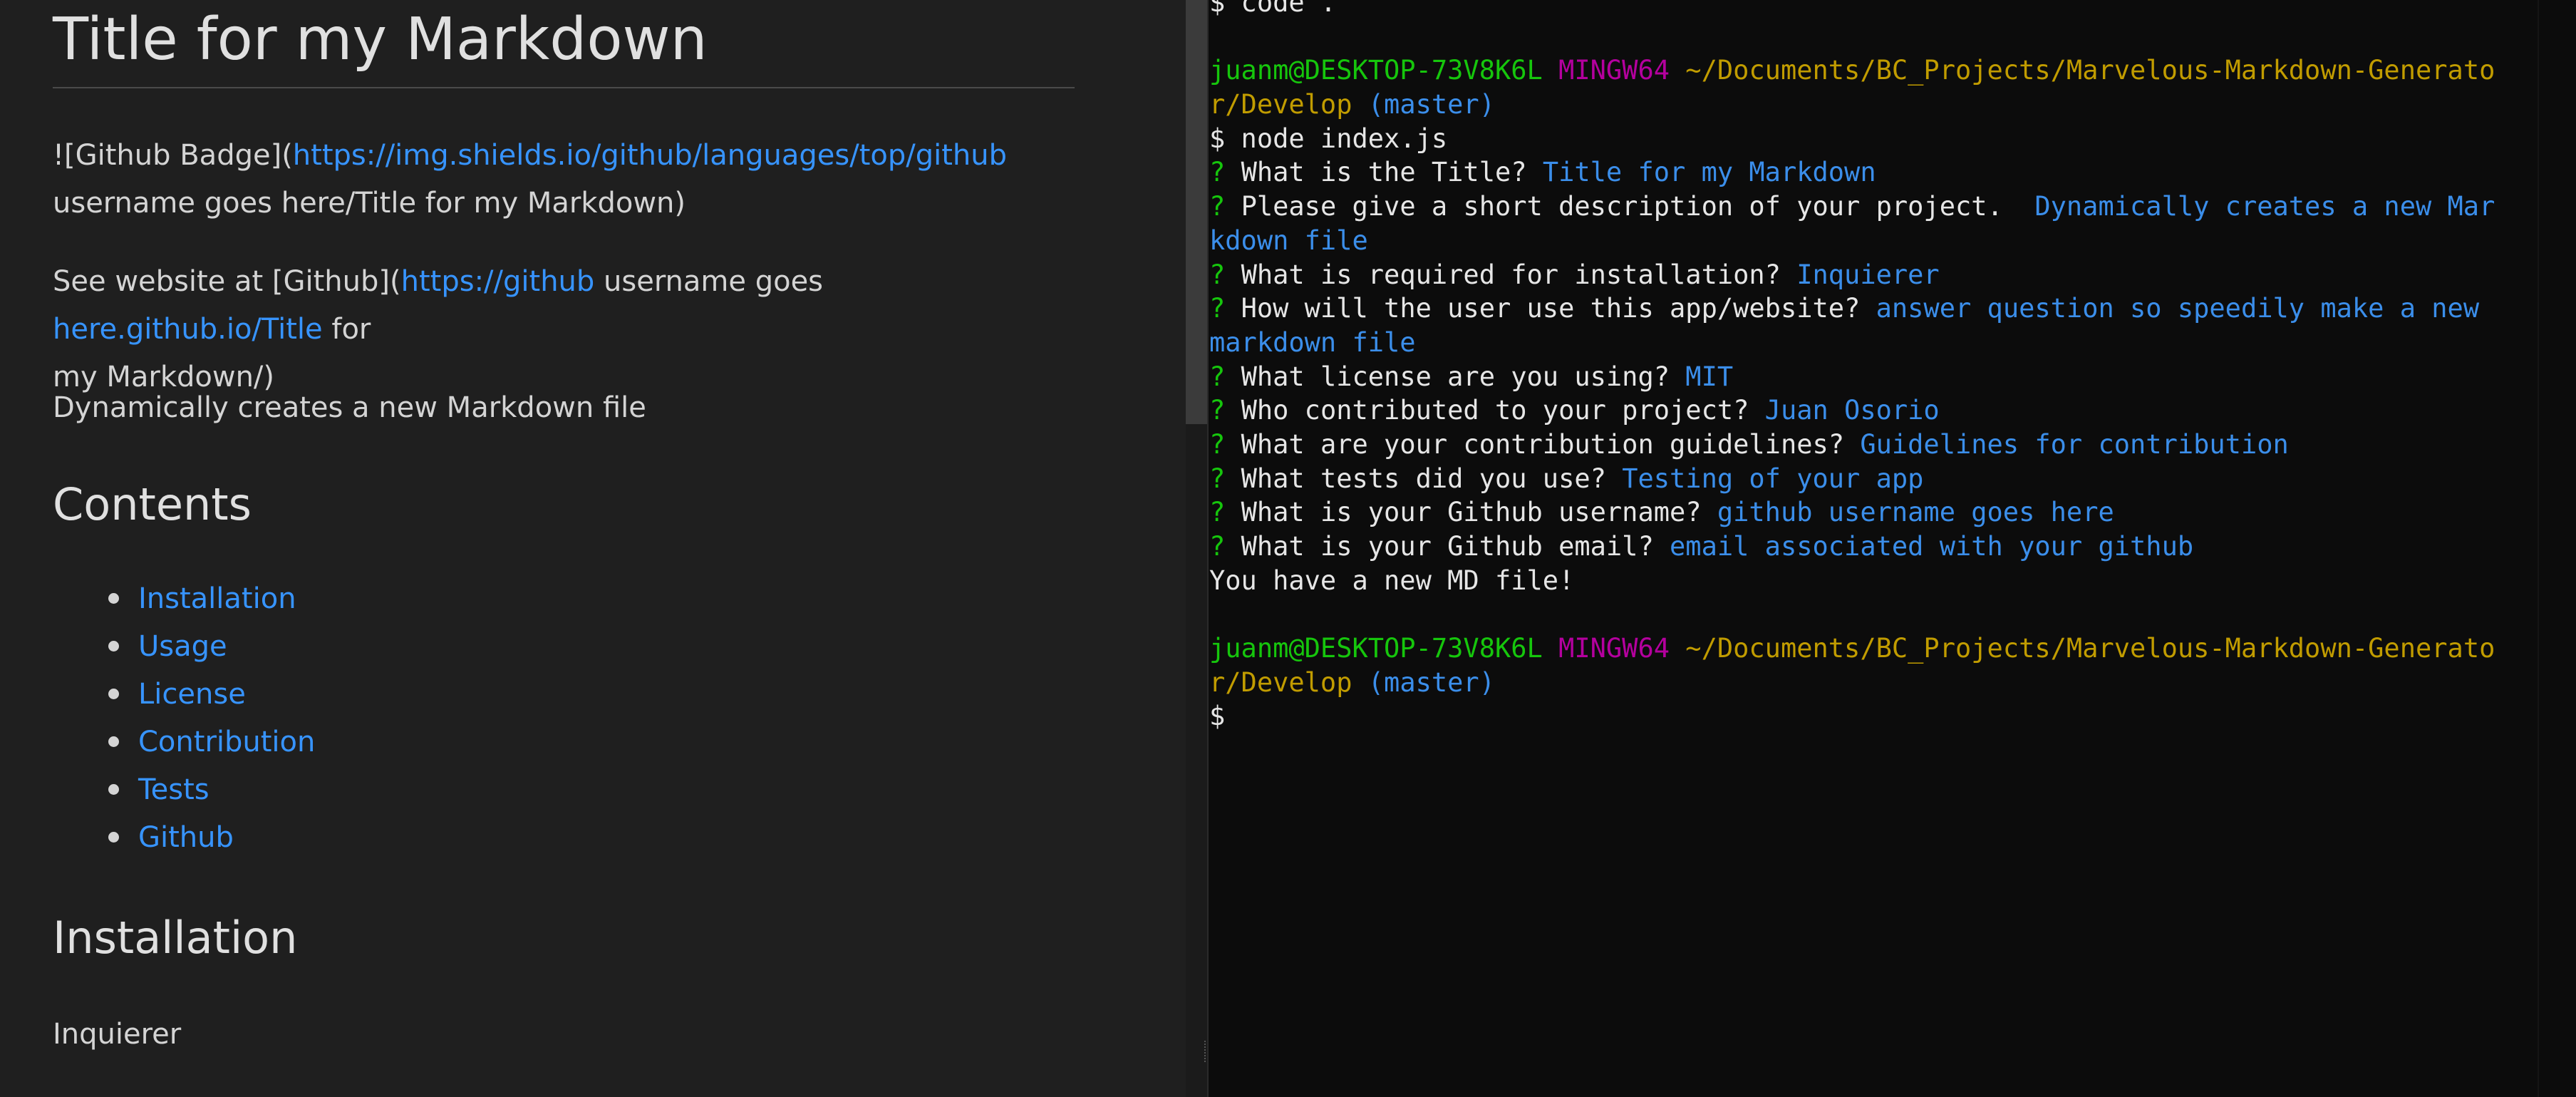 The height and width of the screenshot is (1097, 2576). I want to click on toc-item-license: License, so click(210, 695).